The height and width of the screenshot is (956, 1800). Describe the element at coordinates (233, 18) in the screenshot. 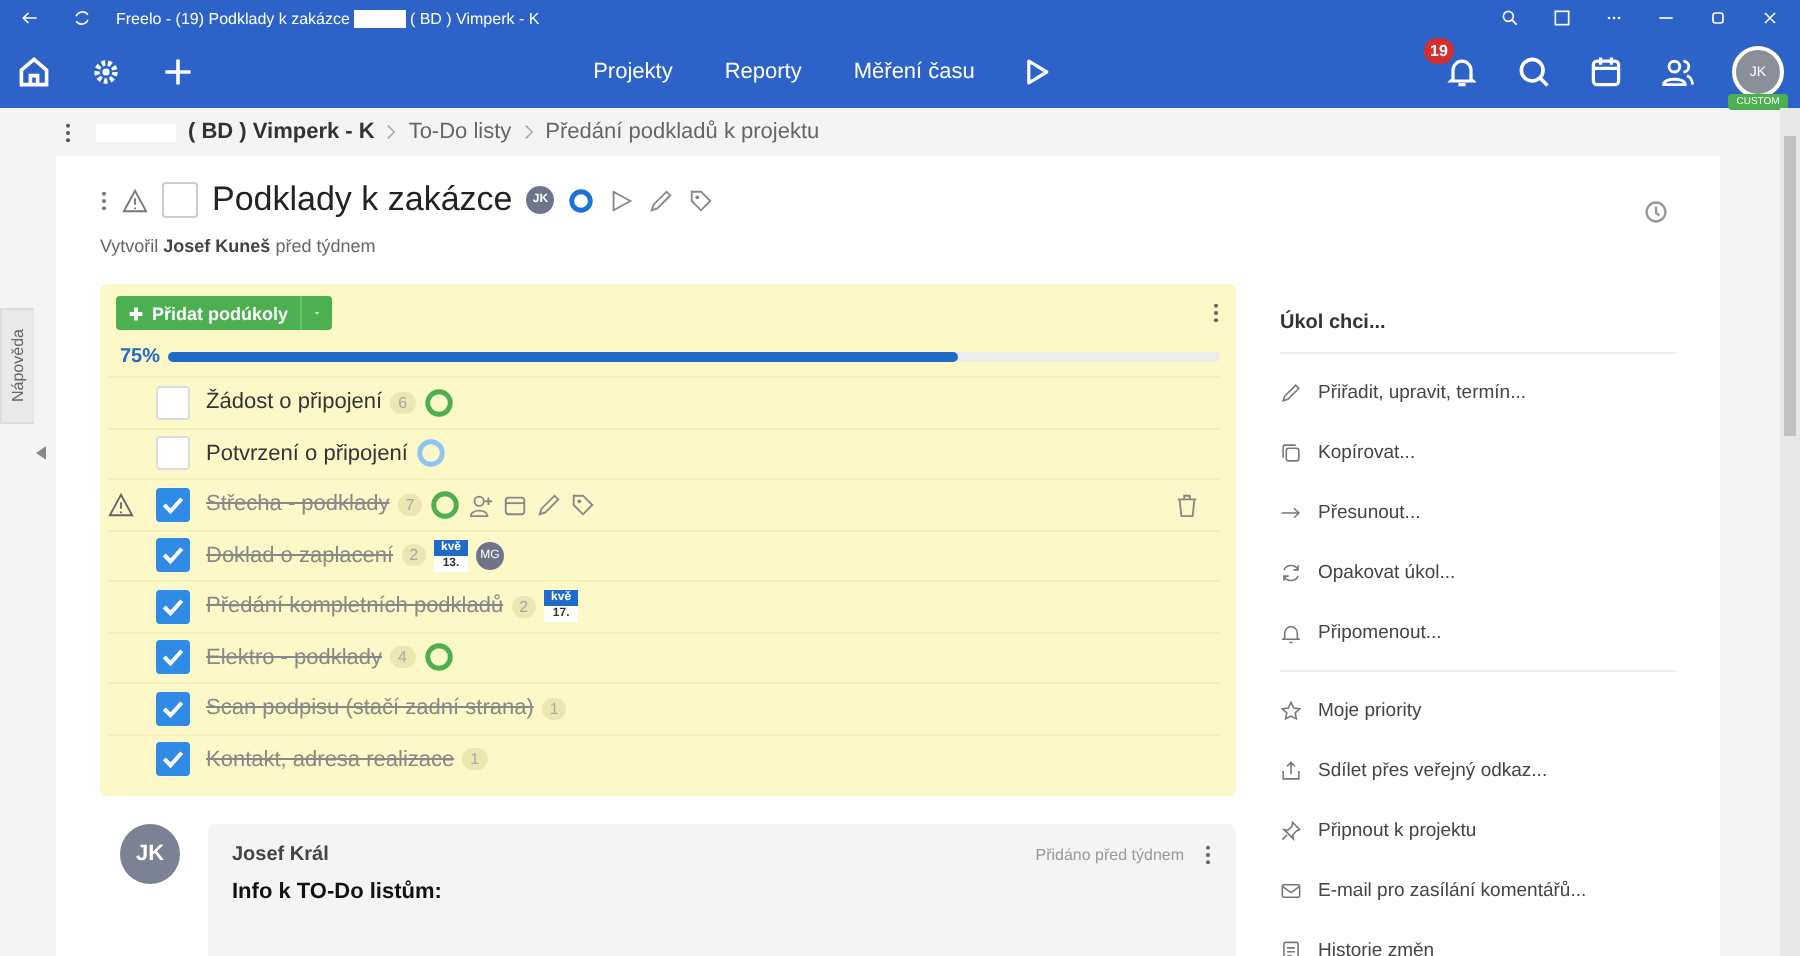

I see `window-title: Freelo - (19) Podklady k zakázce` at that location.